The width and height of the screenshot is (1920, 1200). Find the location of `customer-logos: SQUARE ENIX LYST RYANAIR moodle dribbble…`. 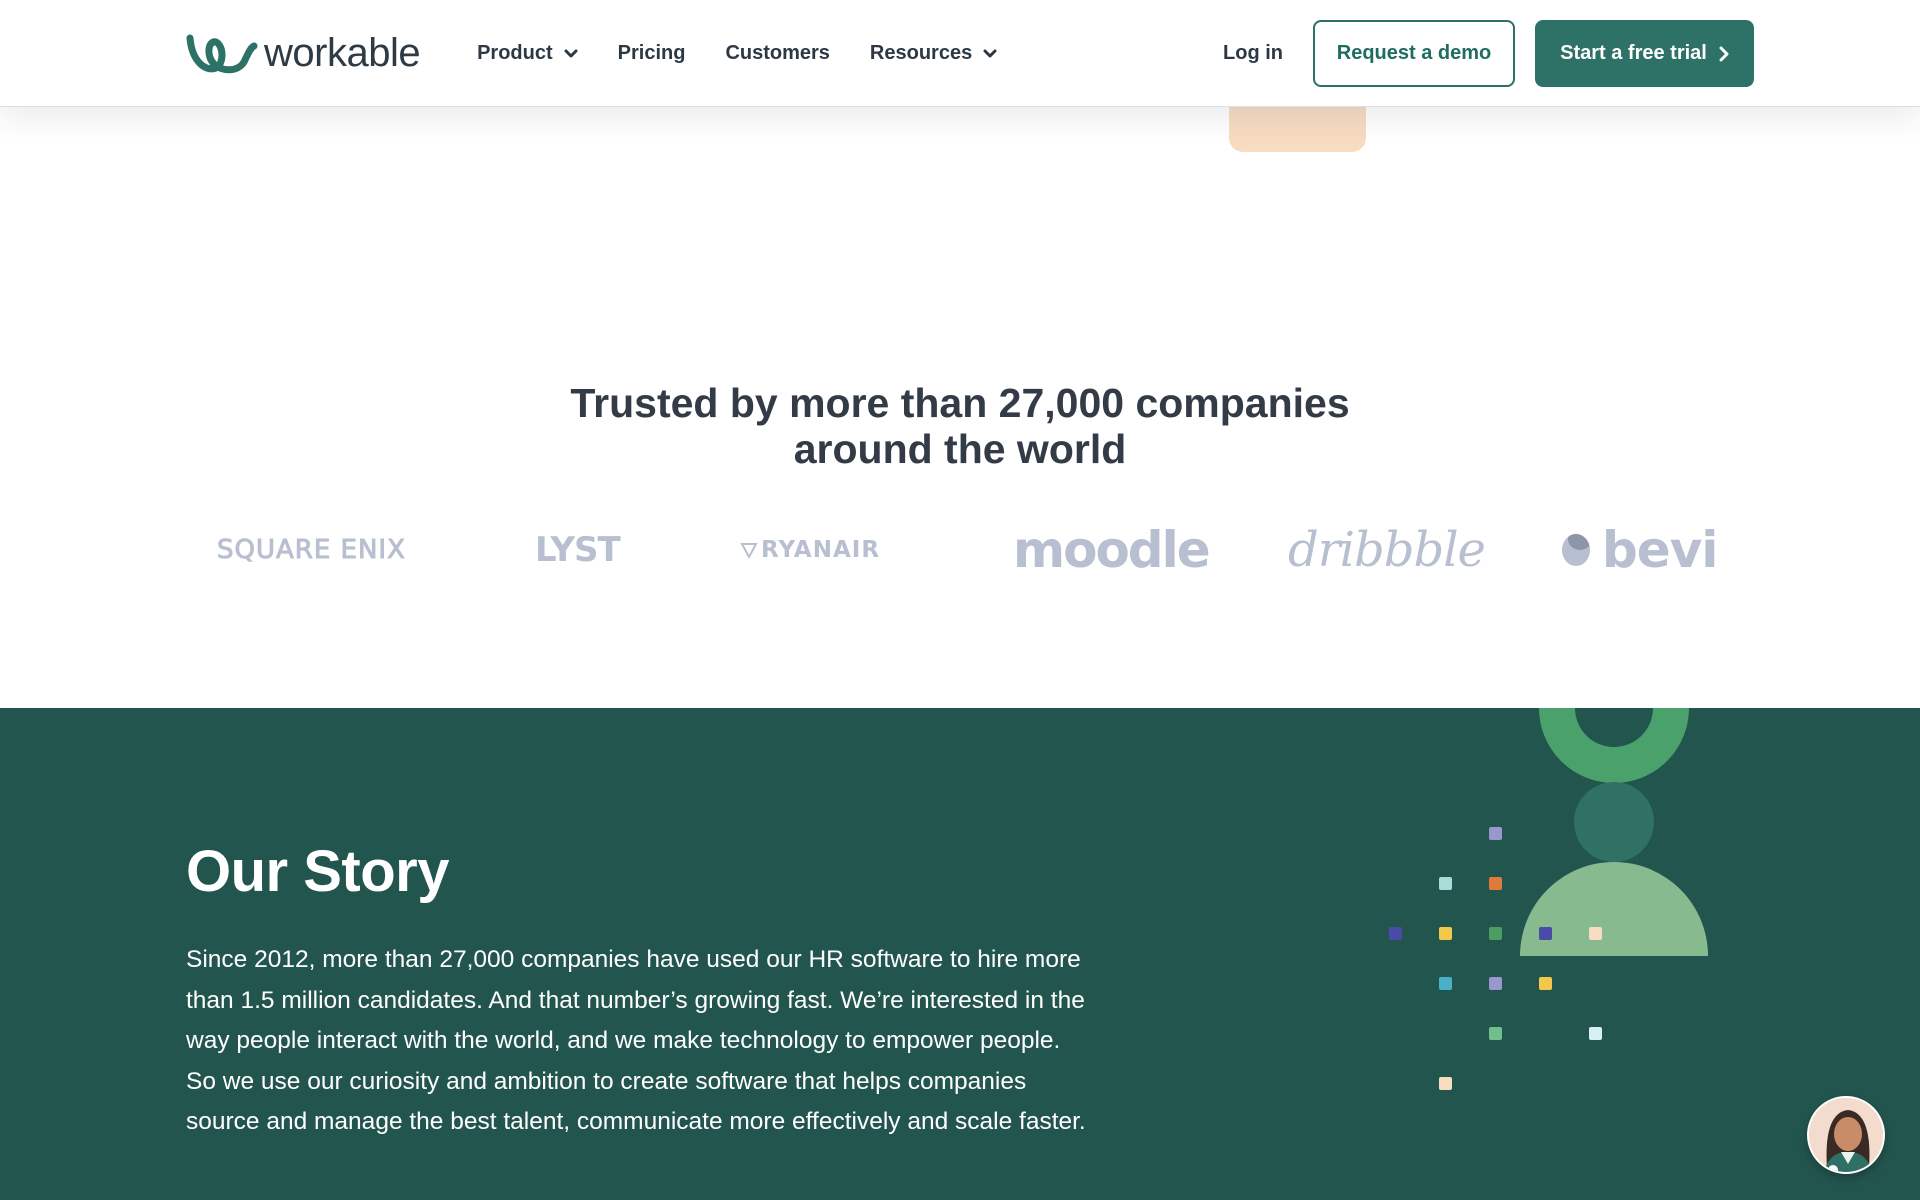

customer-logos: SQUARE ENIX LYST RYANAIR moodle dribbble… is located at coordinates (964, 550).